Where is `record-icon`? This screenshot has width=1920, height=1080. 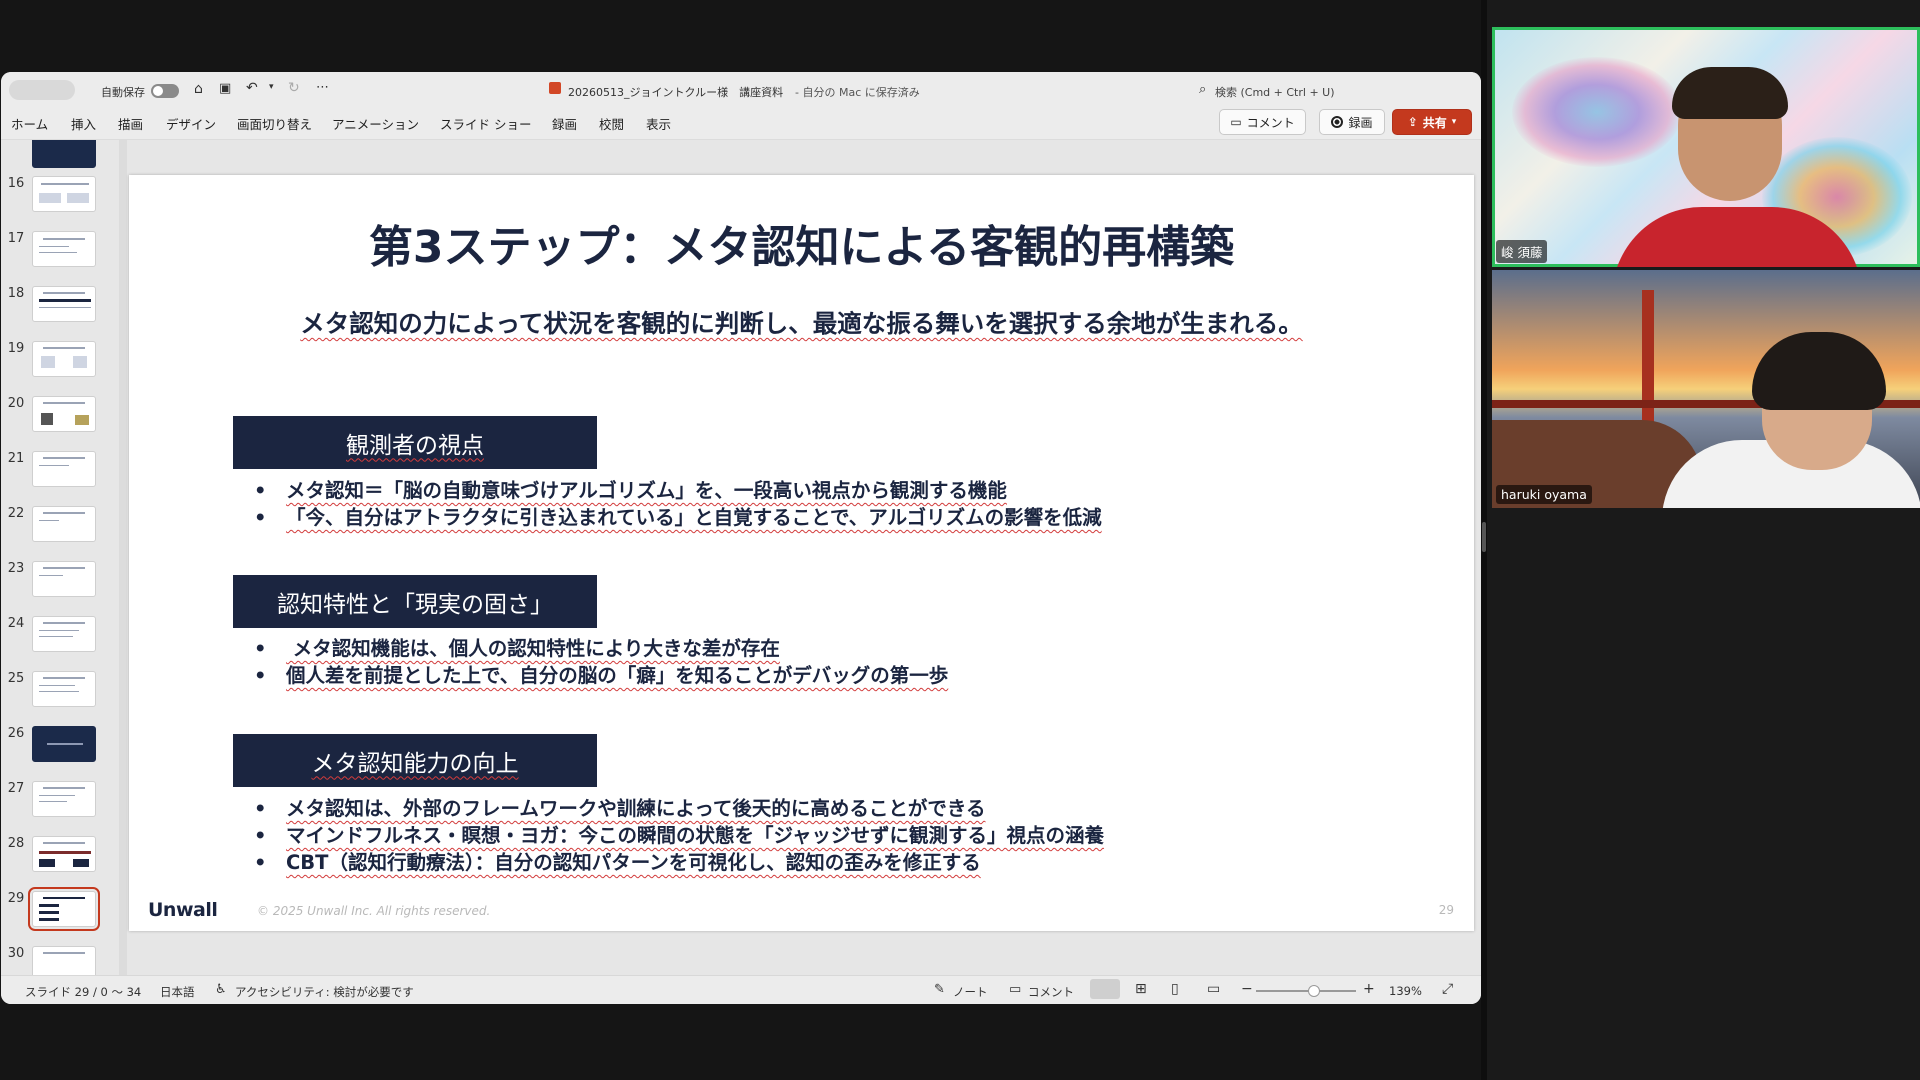
record-icon is located at coordinates (1337, 122).